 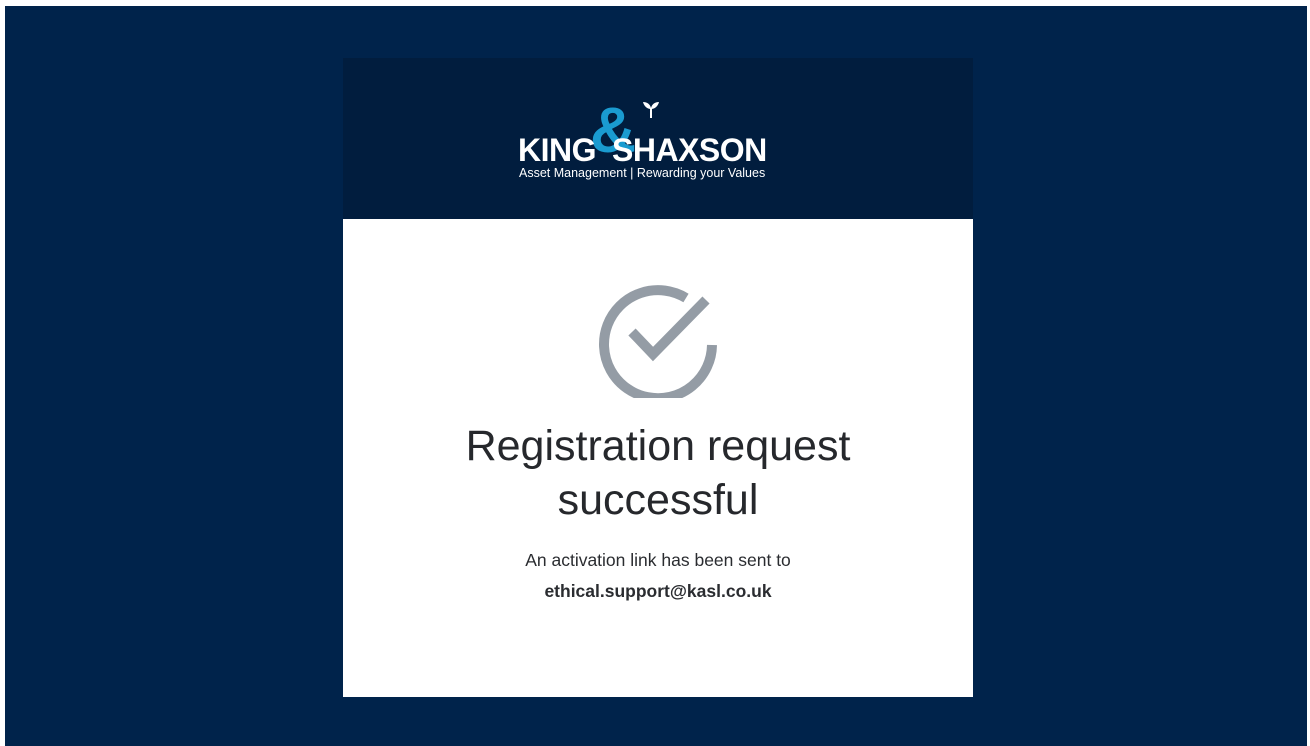 I want to click on check-circle-icon, so click(x=658, y=342).